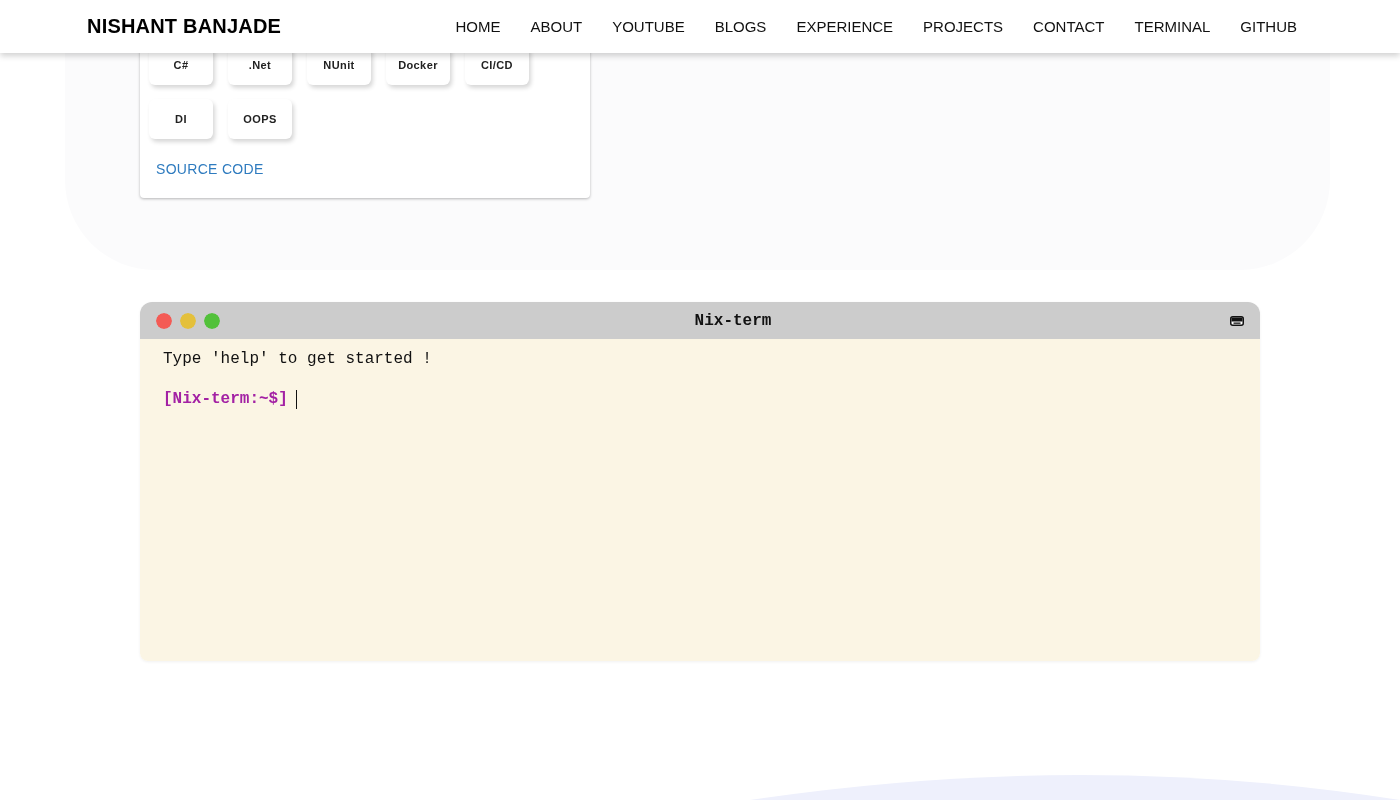  What do you see at coordinates (181, 119) in the screenshot?
I see `tech-tag: DI` at bounding box center [181, 119].